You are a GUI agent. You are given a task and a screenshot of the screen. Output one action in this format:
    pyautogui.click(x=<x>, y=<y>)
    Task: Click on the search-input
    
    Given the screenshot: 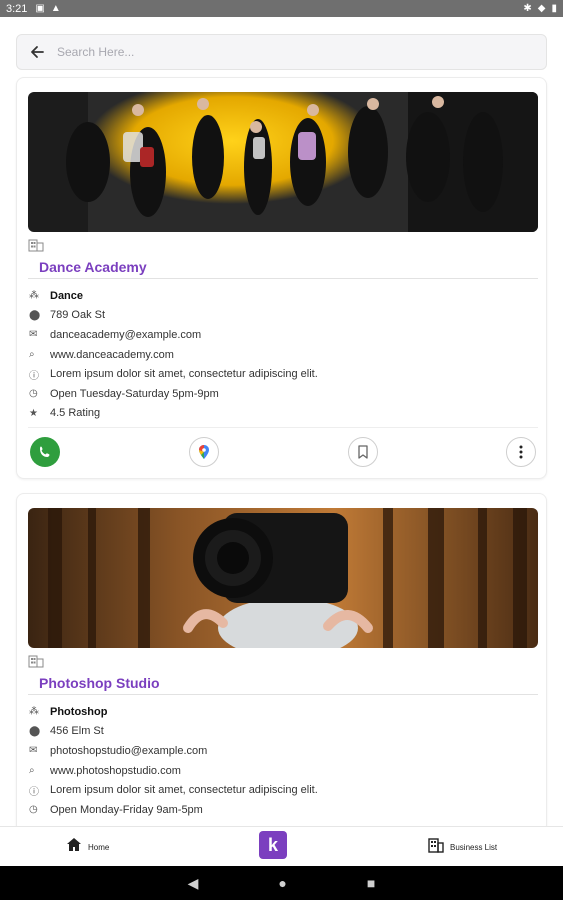 What is the action you would take?
    pyautogui.click(x=301, y=52)
    